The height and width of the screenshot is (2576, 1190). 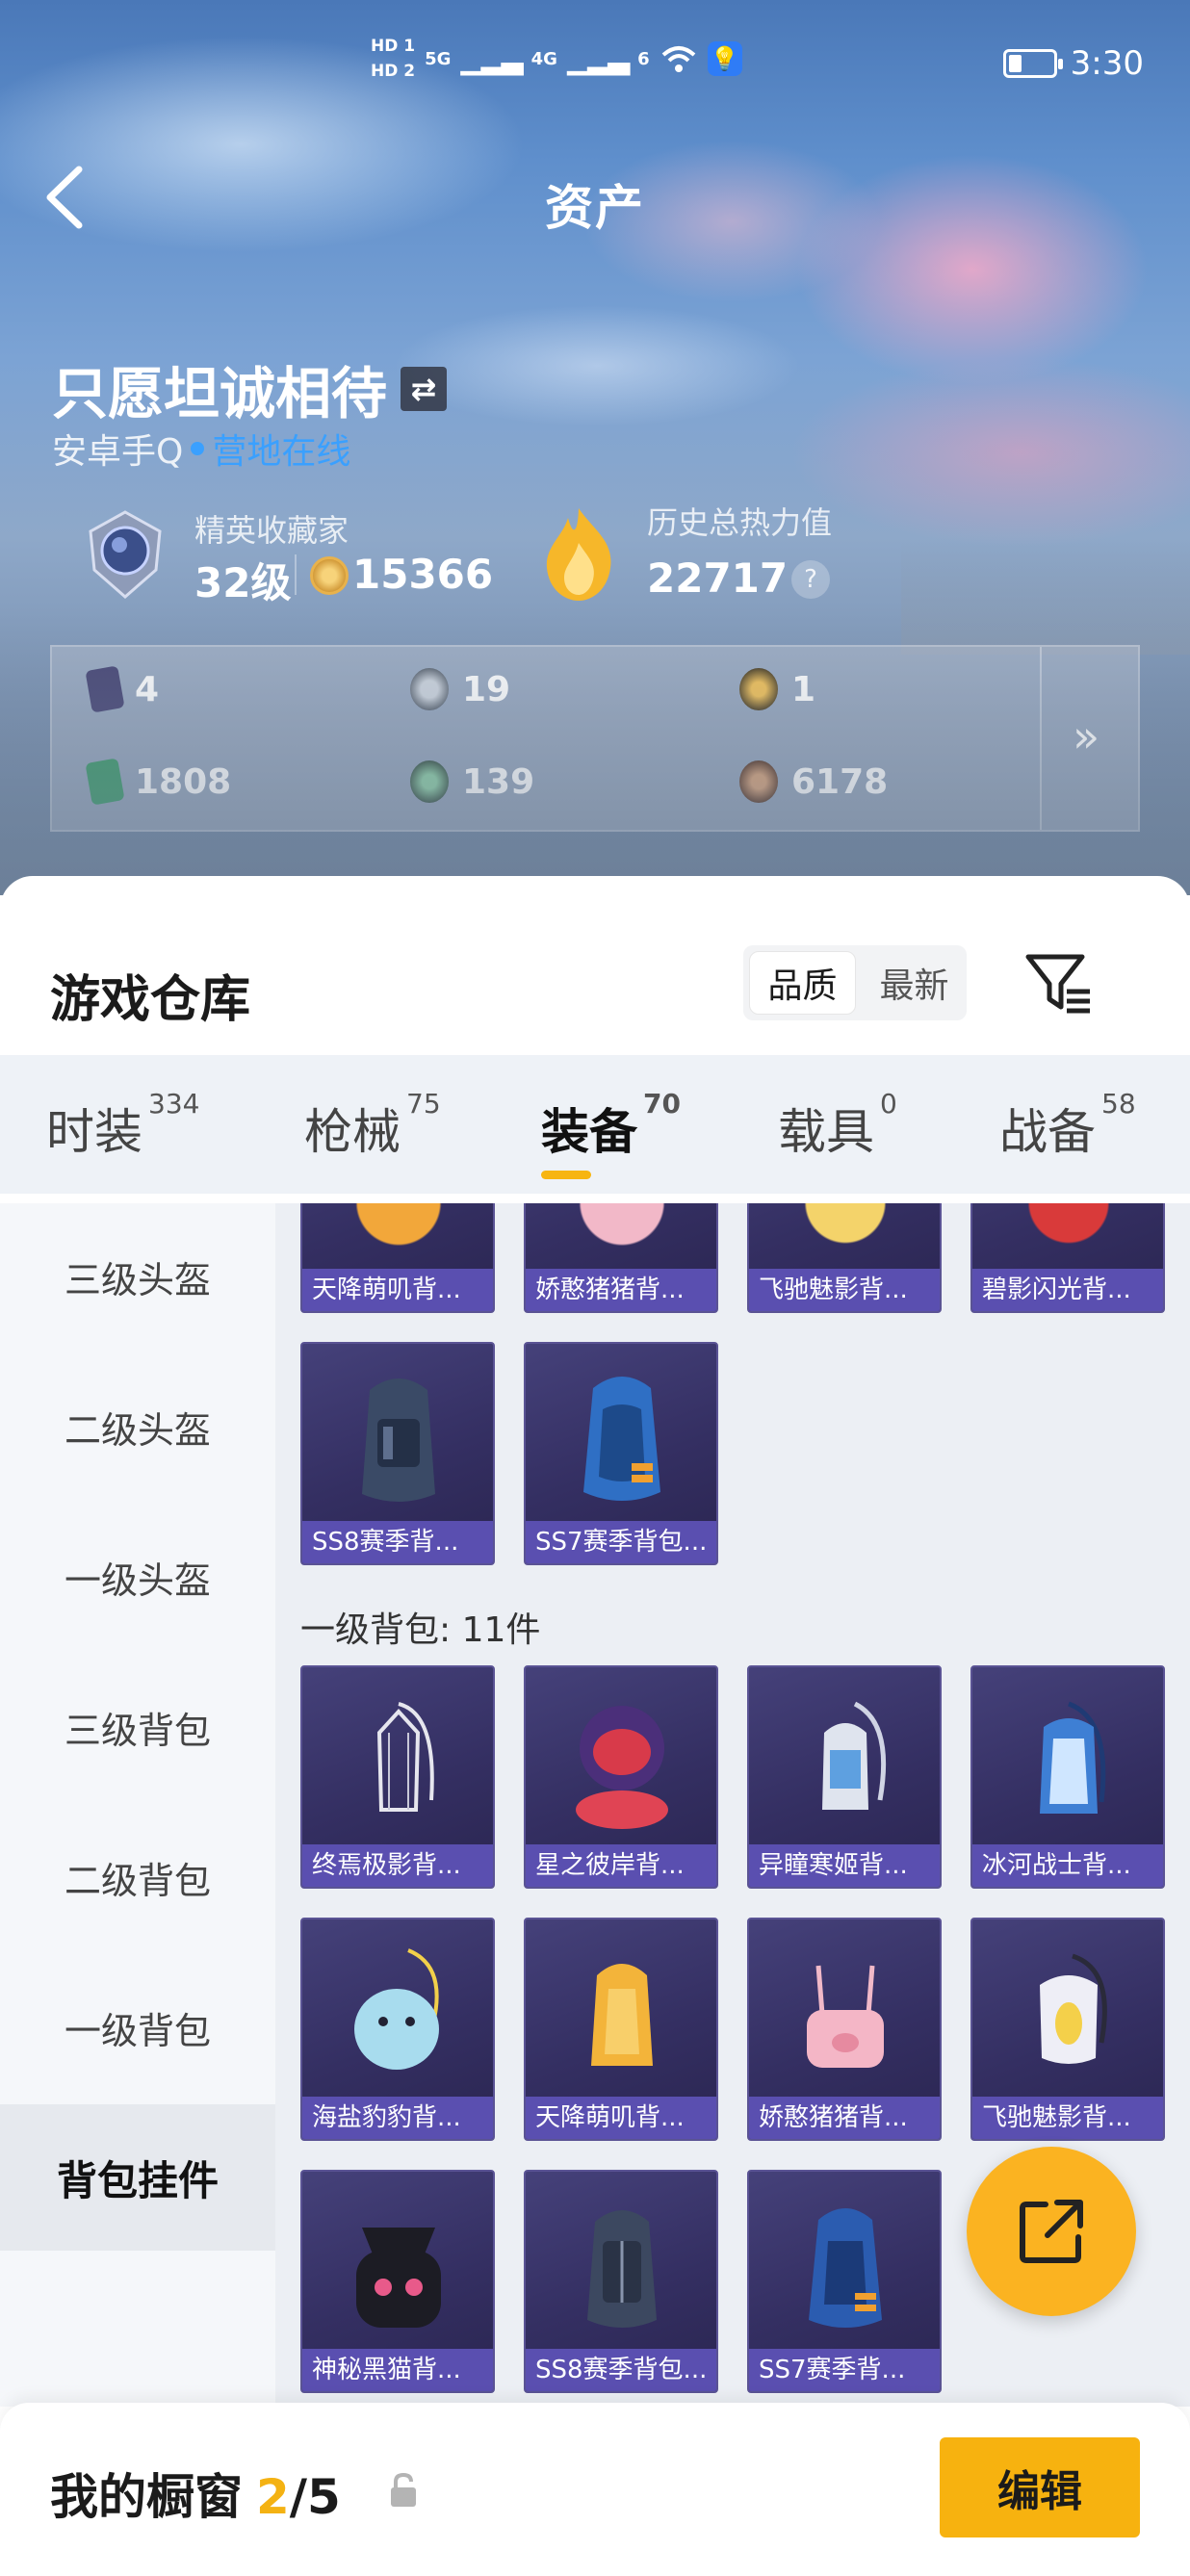 What do you see at coordinates (138, 1577) in the screenshot?
I see `sidebar-item-helmet-1: 一级头盔` at bounding box center [138, 1577].